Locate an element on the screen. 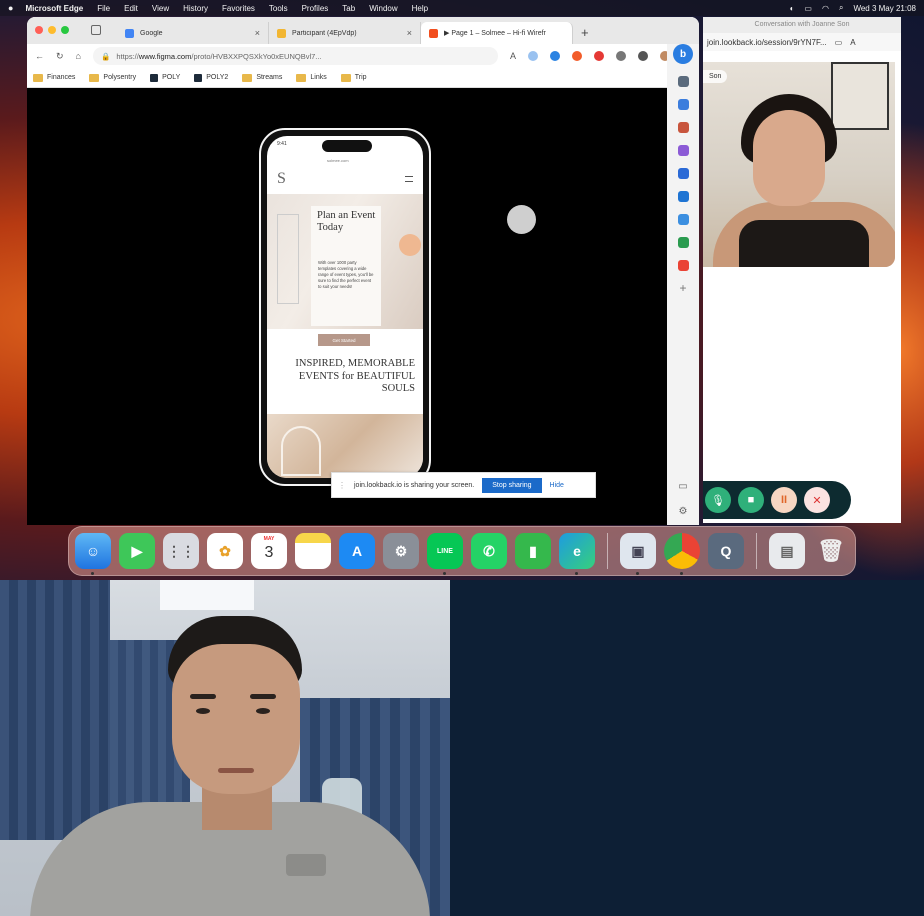  bookmark-trip: Trip is located at coordinates (353, 77).